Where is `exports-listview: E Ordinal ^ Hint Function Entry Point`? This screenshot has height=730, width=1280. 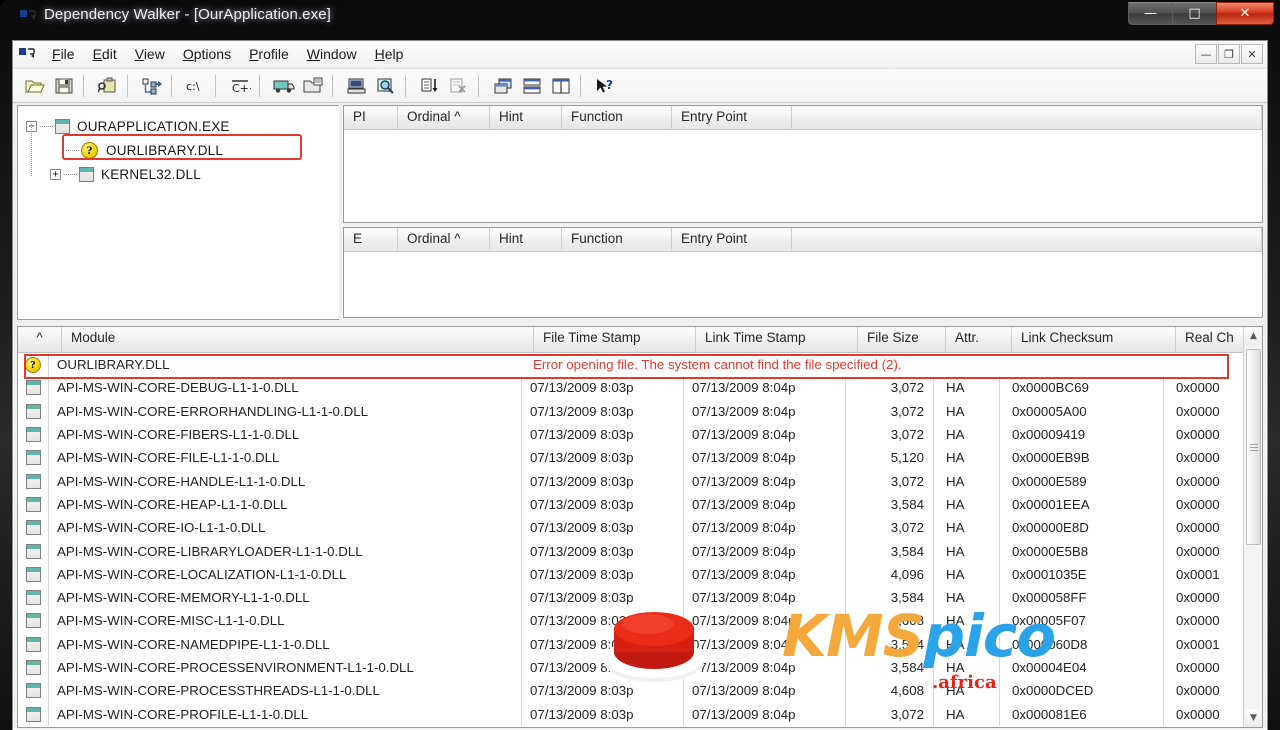 exports-listview: E Ordinal ^ Hint Function Entry Point is located at coordinates (803, 272).